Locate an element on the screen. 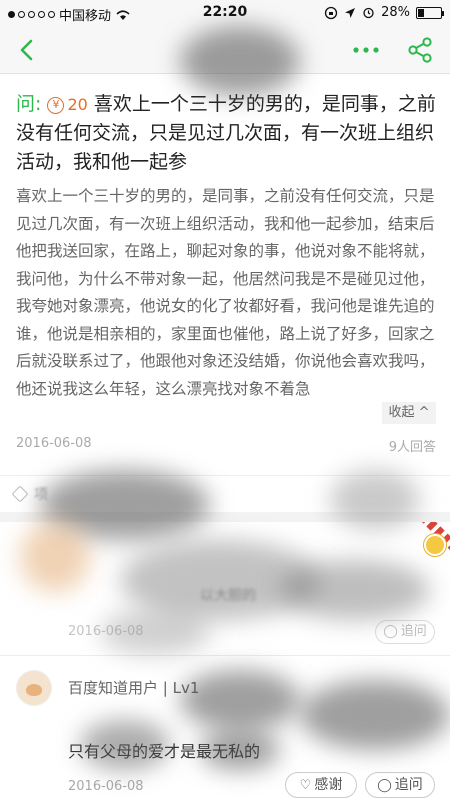 The height and width of the screenshot is (800, 450). heart-icon: ♡ is located at coordinates (305, 785).